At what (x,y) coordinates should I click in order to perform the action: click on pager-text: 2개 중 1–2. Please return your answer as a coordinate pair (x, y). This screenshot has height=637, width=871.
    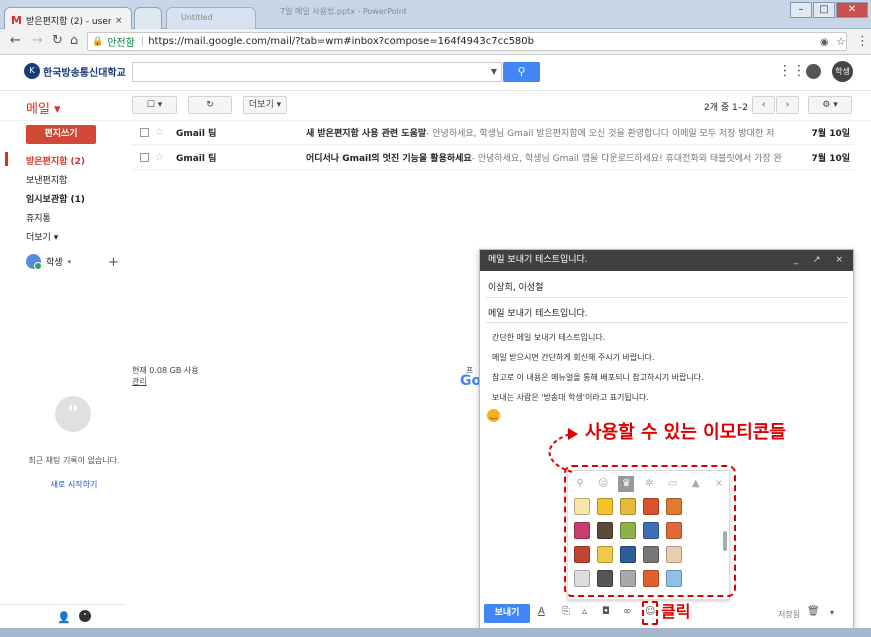
    Looking at the image, I should click on (726, 108).